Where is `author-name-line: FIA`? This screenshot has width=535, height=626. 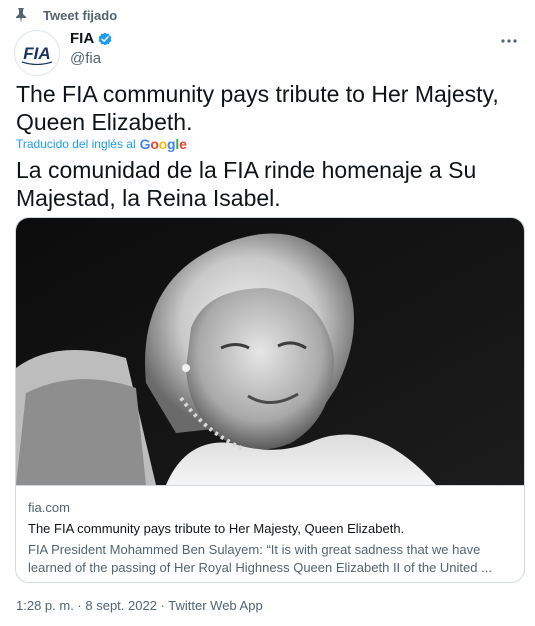 author-name-line: FIA is located at coordinates (91, 38).